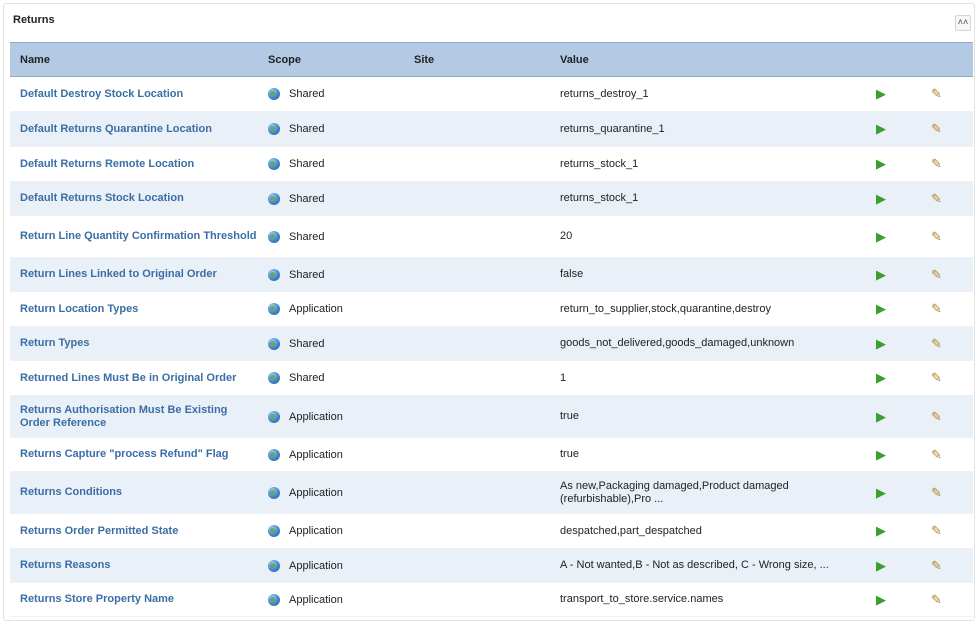  I want to click on setting-name-link: Default Returns Quarantine Location, so click(116, 129).